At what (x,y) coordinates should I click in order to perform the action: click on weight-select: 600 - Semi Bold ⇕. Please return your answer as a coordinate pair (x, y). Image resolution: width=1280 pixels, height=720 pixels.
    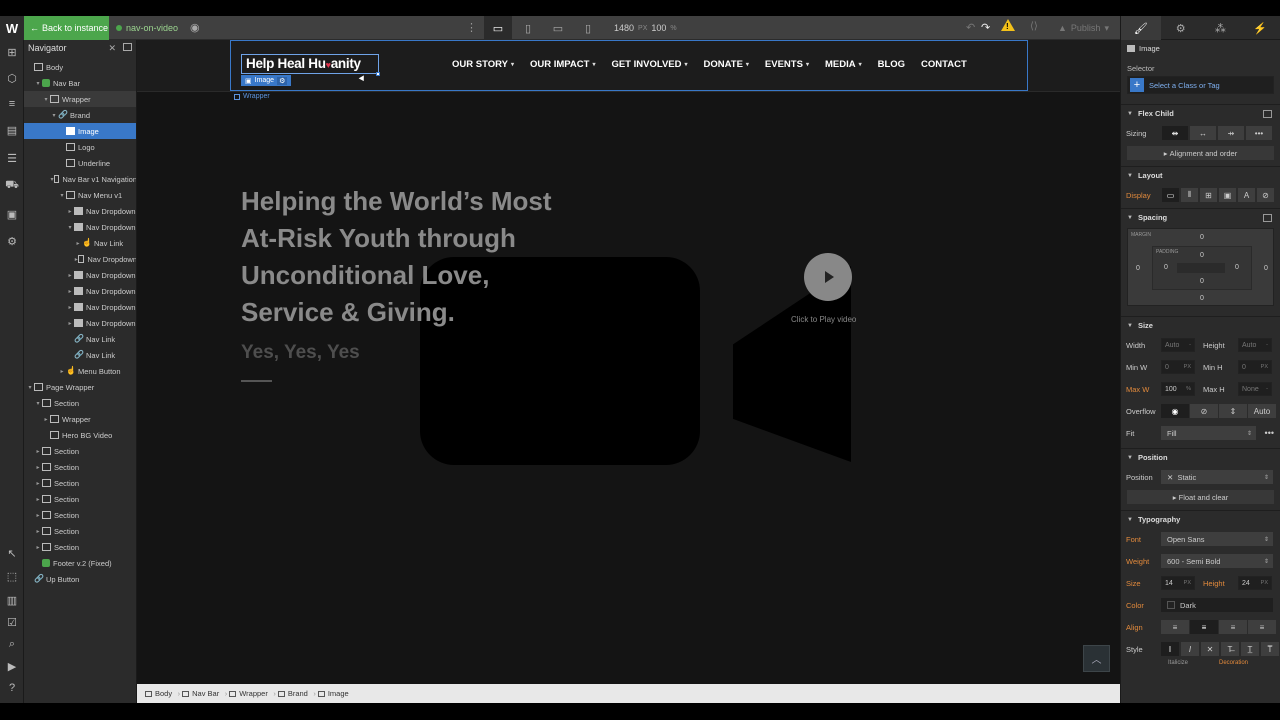
    Looking at the image, I should click on (1217, 561).